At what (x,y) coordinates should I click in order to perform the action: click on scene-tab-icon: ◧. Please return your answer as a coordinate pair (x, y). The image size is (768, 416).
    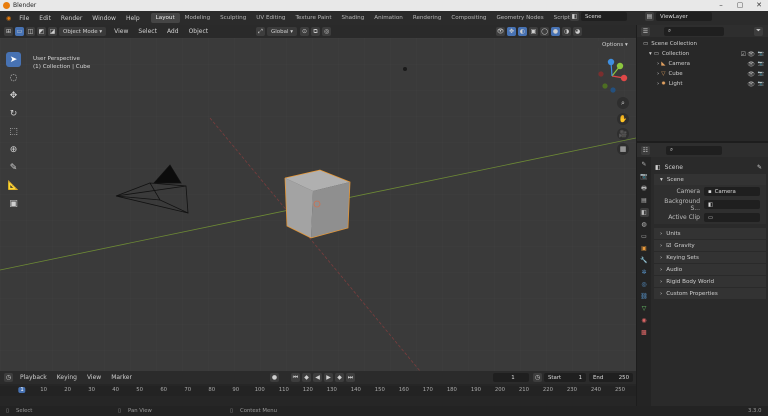
    Looking at the image, I should click on (644, 212).